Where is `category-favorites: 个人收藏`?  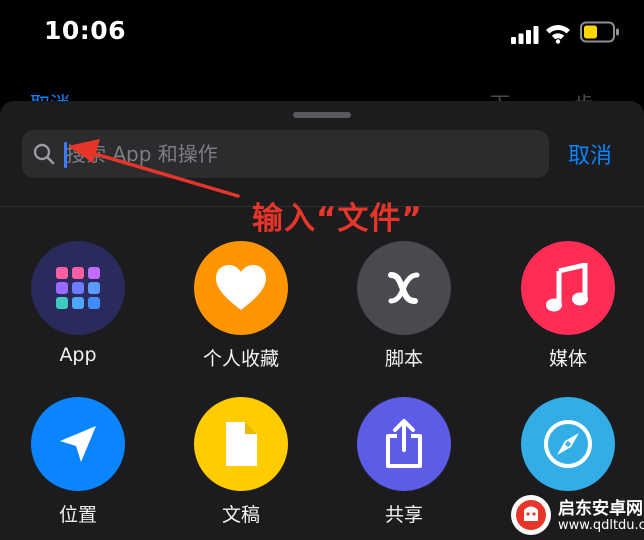
category-favorites: 个人收藏 is located at coordinates (241, 311).